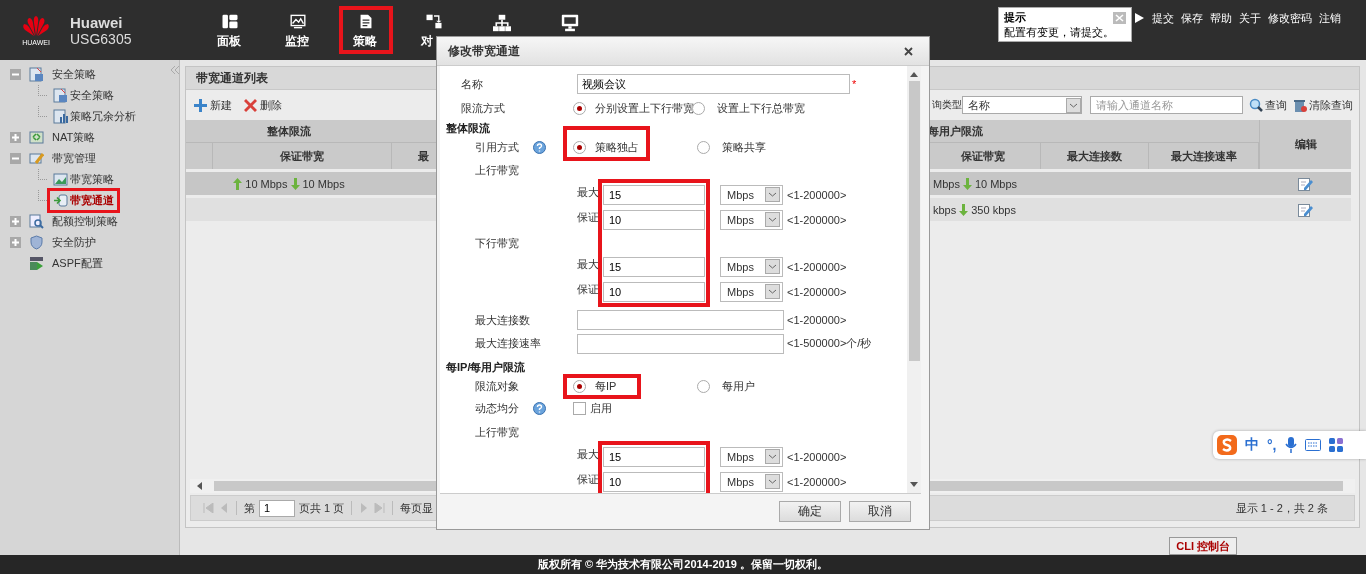  What do you see at coordinates (945, 209) in the screenshot?
I see `table-cell: kbps` at bounding box center [945, 209].